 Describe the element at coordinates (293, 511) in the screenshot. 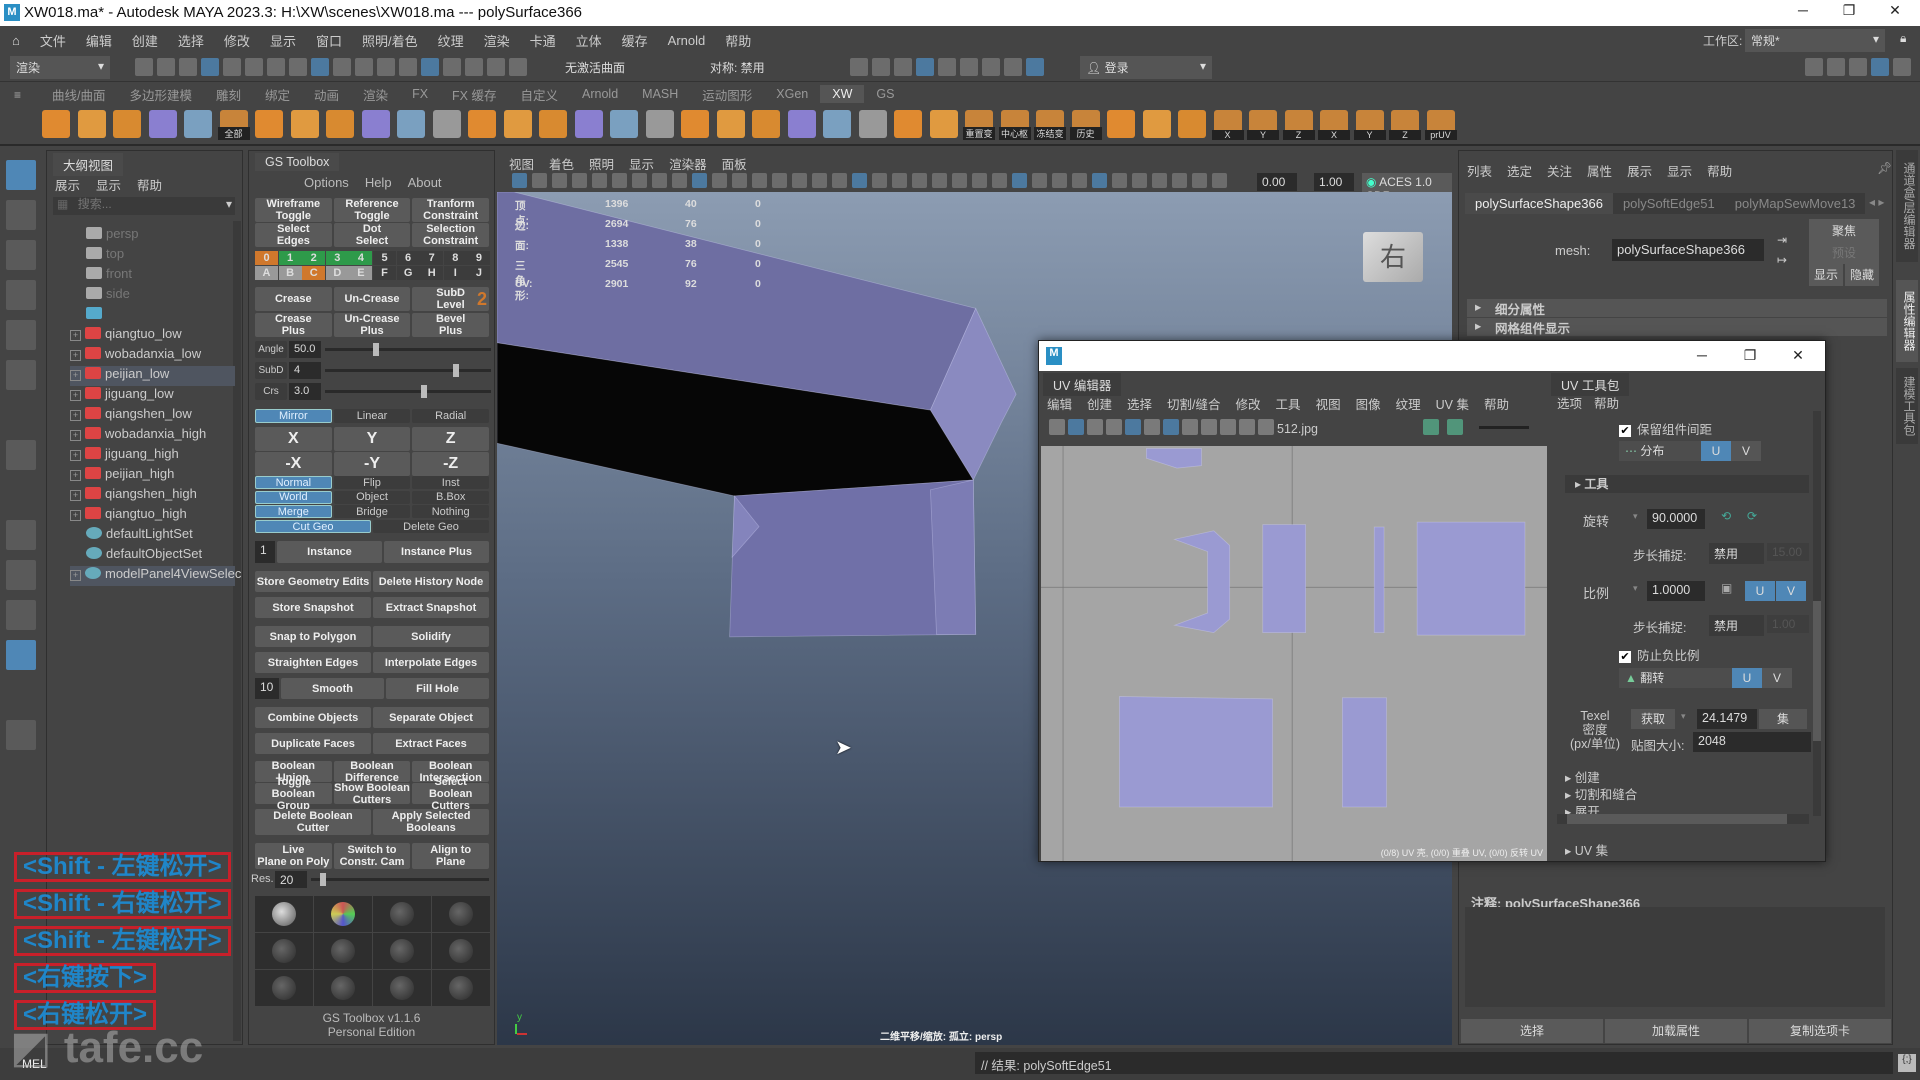

I see `mirror-option-0: Merge` at that location.